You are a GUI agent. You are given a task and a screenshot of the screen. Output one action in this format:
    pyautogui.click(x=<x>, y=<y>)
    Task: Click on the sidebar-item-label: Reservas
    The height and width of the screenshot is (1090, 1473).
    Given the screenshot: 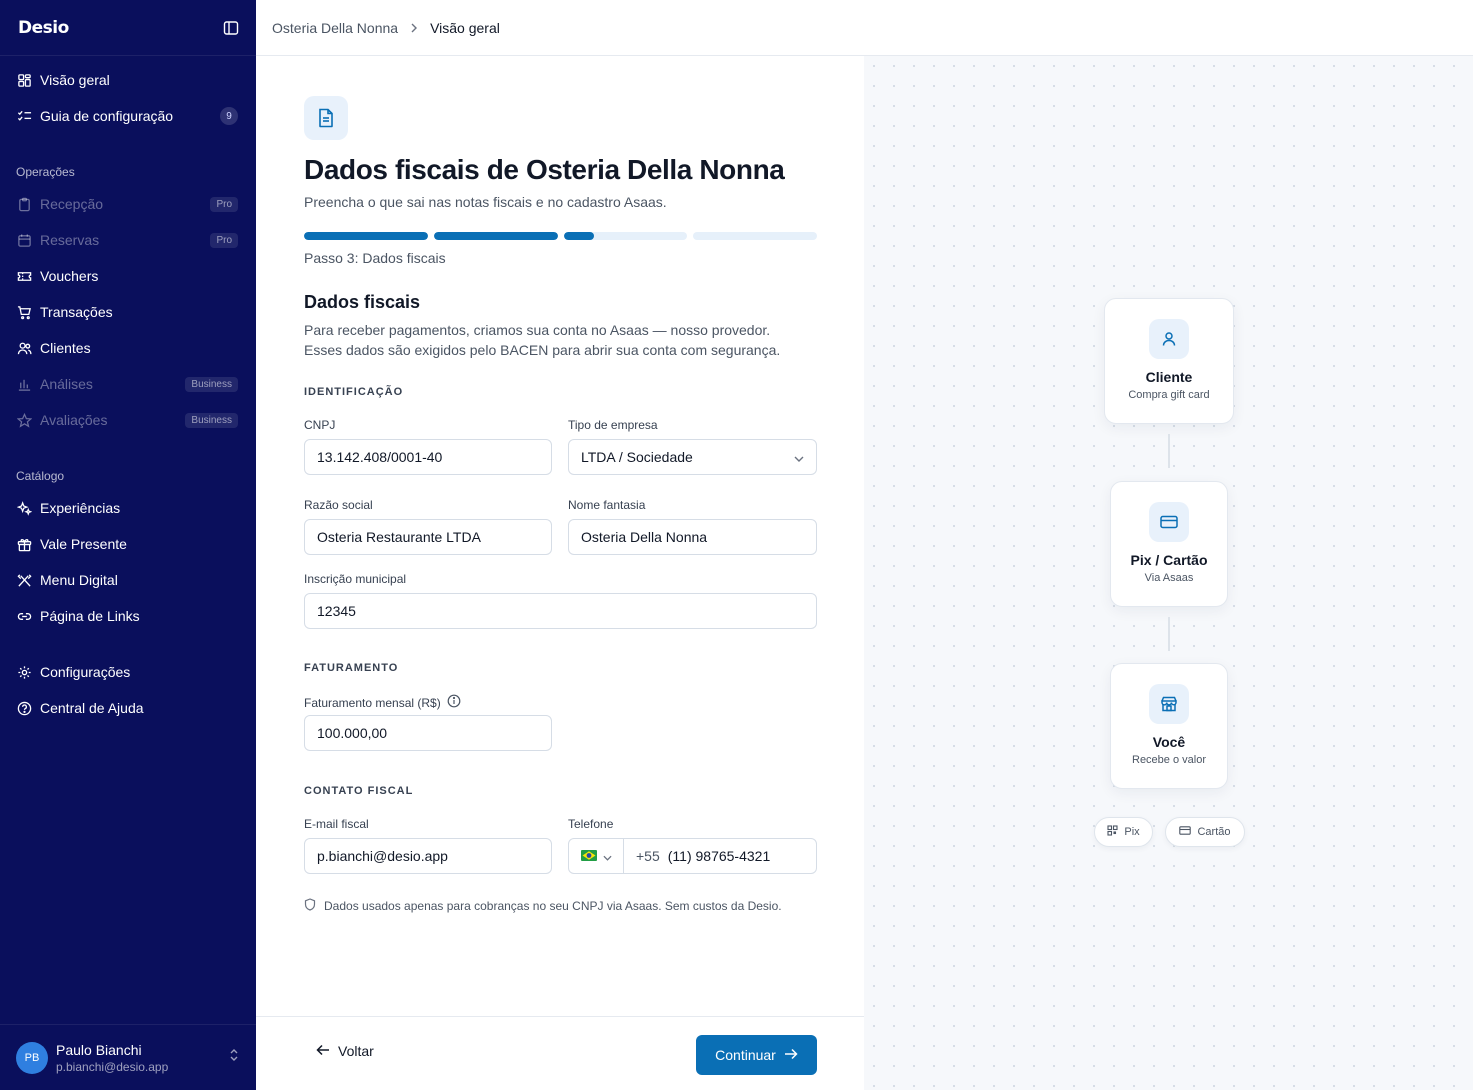 What is the action you would take?
    pyautogui.click(x=70, y=240)
    